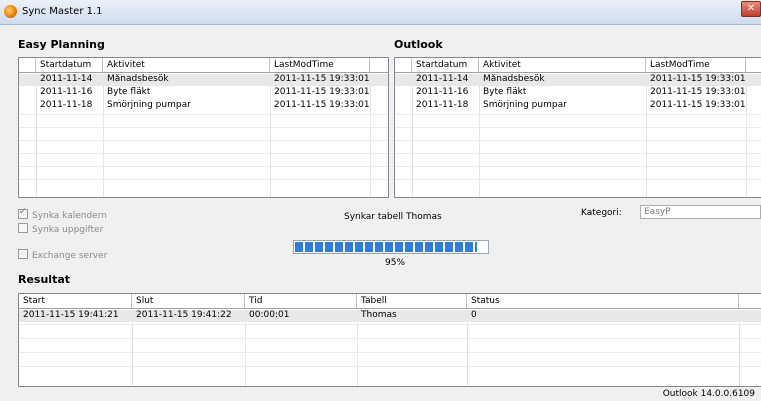 This screenshot has width=761, height=401. What do you see at coordinates (301, 301) in the screenshot?
I see `res-col-tid: Tid` at bounding box center [301, 301].